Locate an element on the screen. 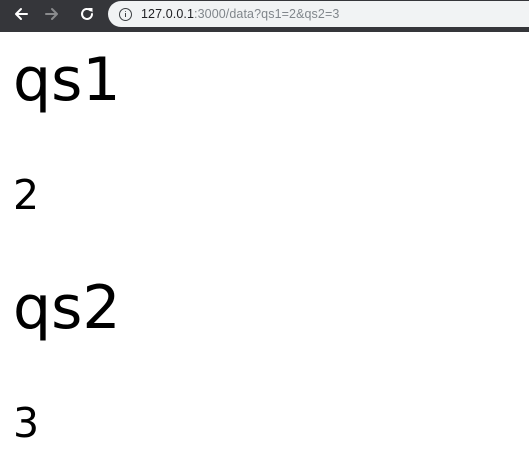 The image size is (529, 460). forward-button is located at coordinates (52, 14).